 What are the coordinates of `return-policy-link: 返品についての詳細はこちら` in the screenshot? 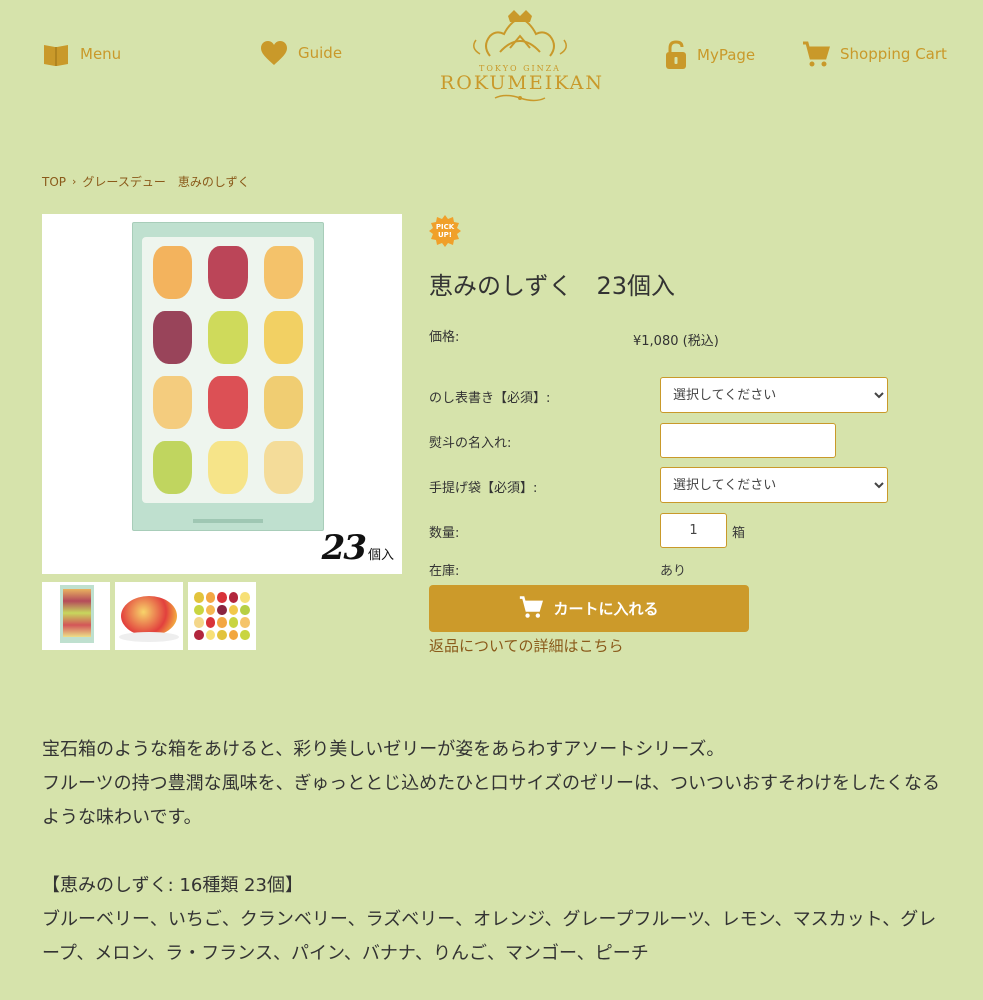 It's located at (526, 645).